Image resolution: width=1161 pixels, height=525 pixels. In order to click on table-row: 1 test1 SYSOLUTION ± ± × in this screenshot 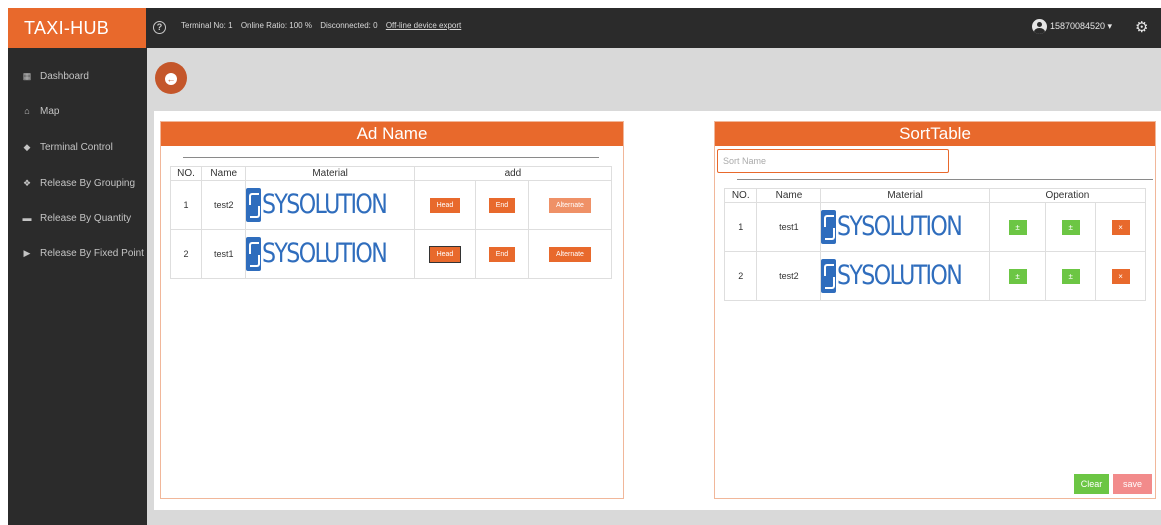, I will do `click(934, 227)`.